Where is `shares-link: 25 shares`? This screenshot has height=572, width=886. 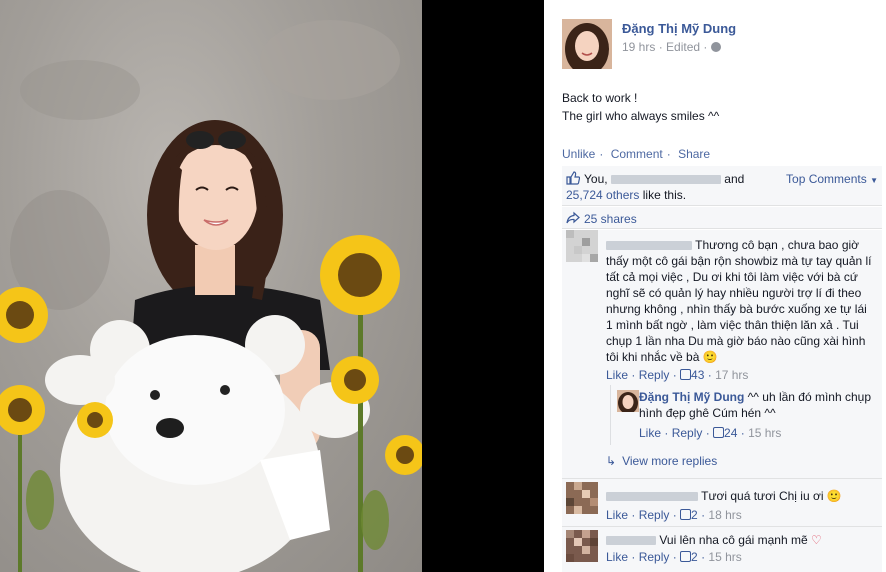 shares-link: 25 shares is located at coordinates (610, 219).